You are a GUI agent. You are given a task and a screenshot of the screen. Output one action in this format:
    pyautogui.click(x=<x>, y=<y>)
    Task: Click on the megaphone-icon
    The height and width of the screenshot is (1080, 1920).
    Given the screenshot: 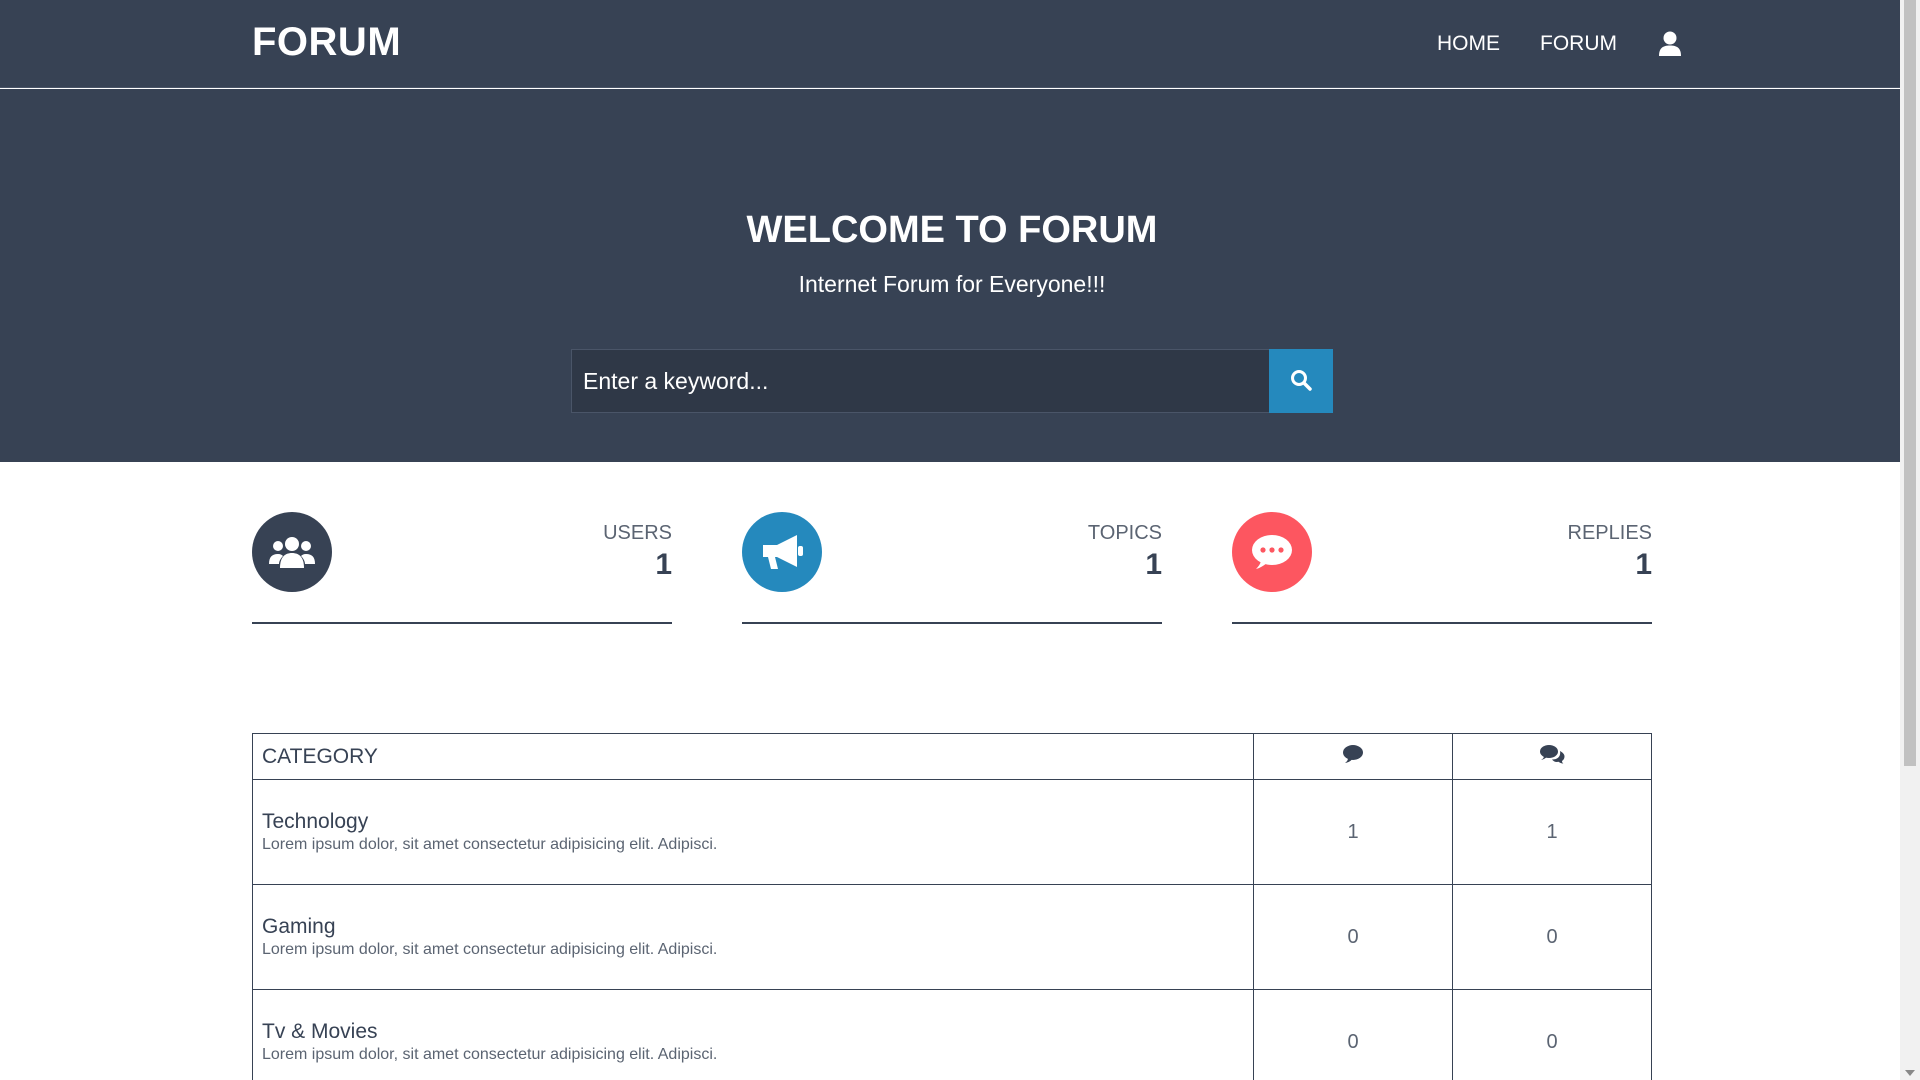 What is the action you would take?
    pyautogui.click(x=782, y=552)
    